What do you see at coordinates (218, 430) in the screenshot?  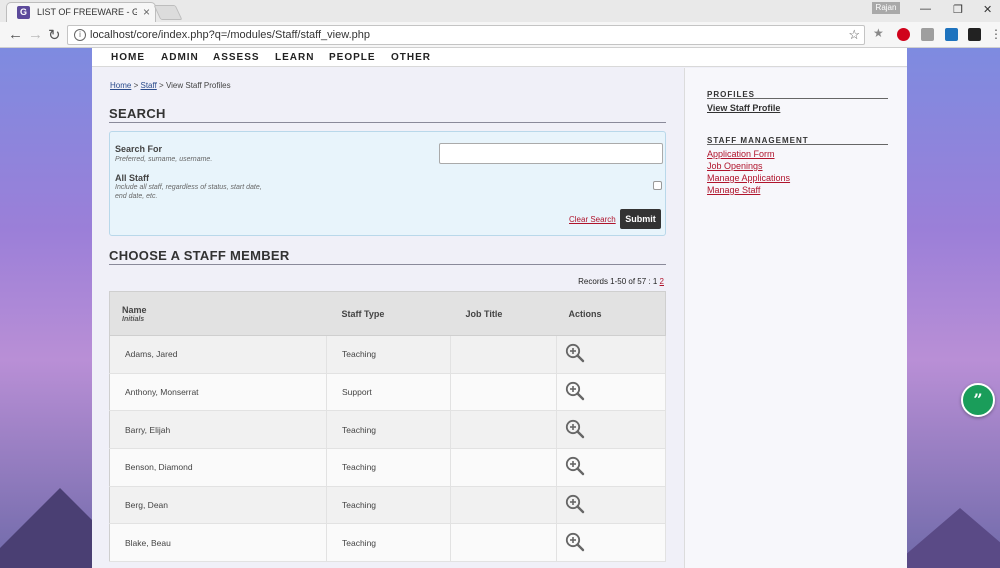 I see `staff-name: Barry, Elijah` at bounding box center [218, 430].